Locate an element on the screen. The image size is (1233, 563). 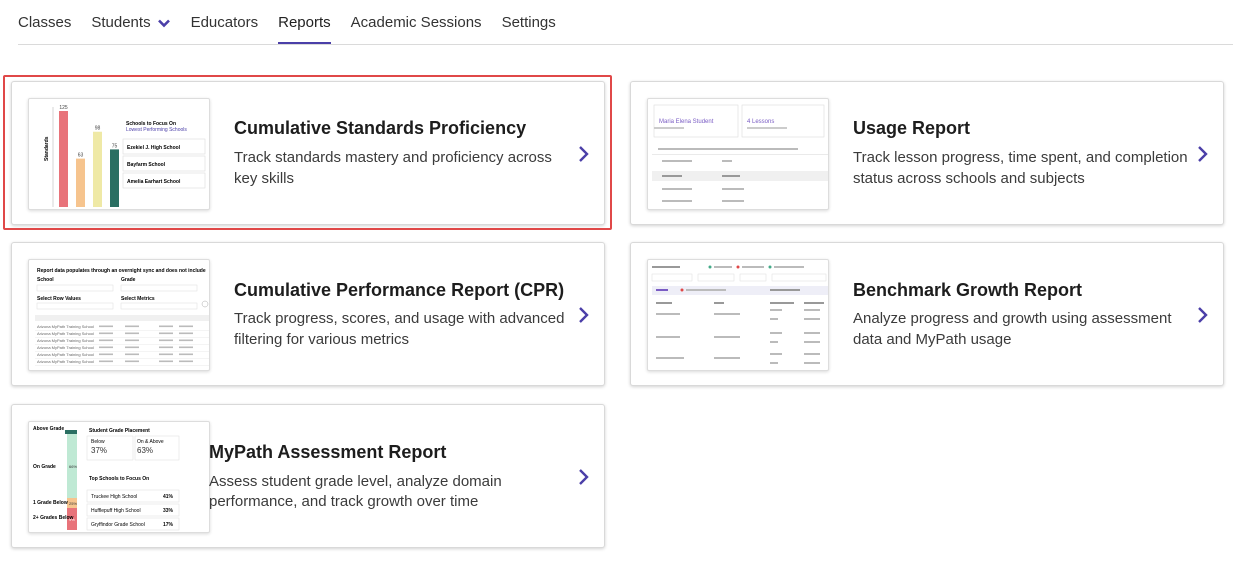
svg-text: 66% is located at coordinates (73, 466).